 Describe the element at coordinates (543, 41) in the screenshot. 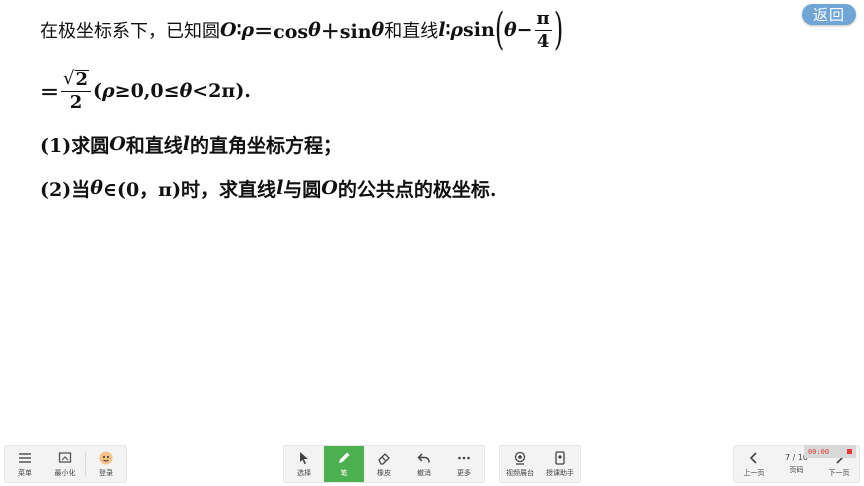

I see `fraction-denominator: 4` at that location.